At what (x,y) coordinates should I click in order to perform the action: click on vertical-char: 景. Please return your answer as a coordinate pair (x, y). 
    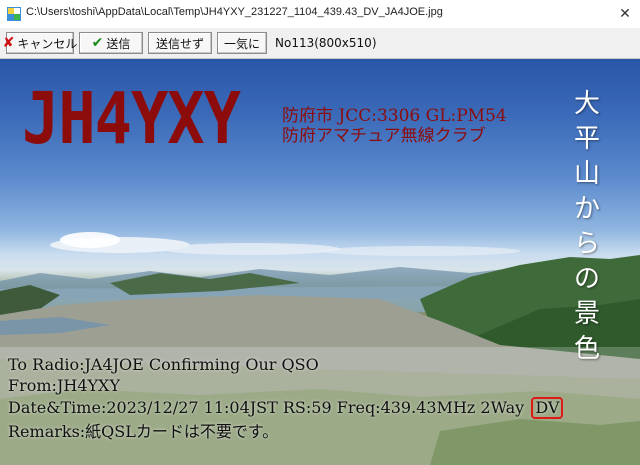
    Looking at the image, I should click on (586, 314).